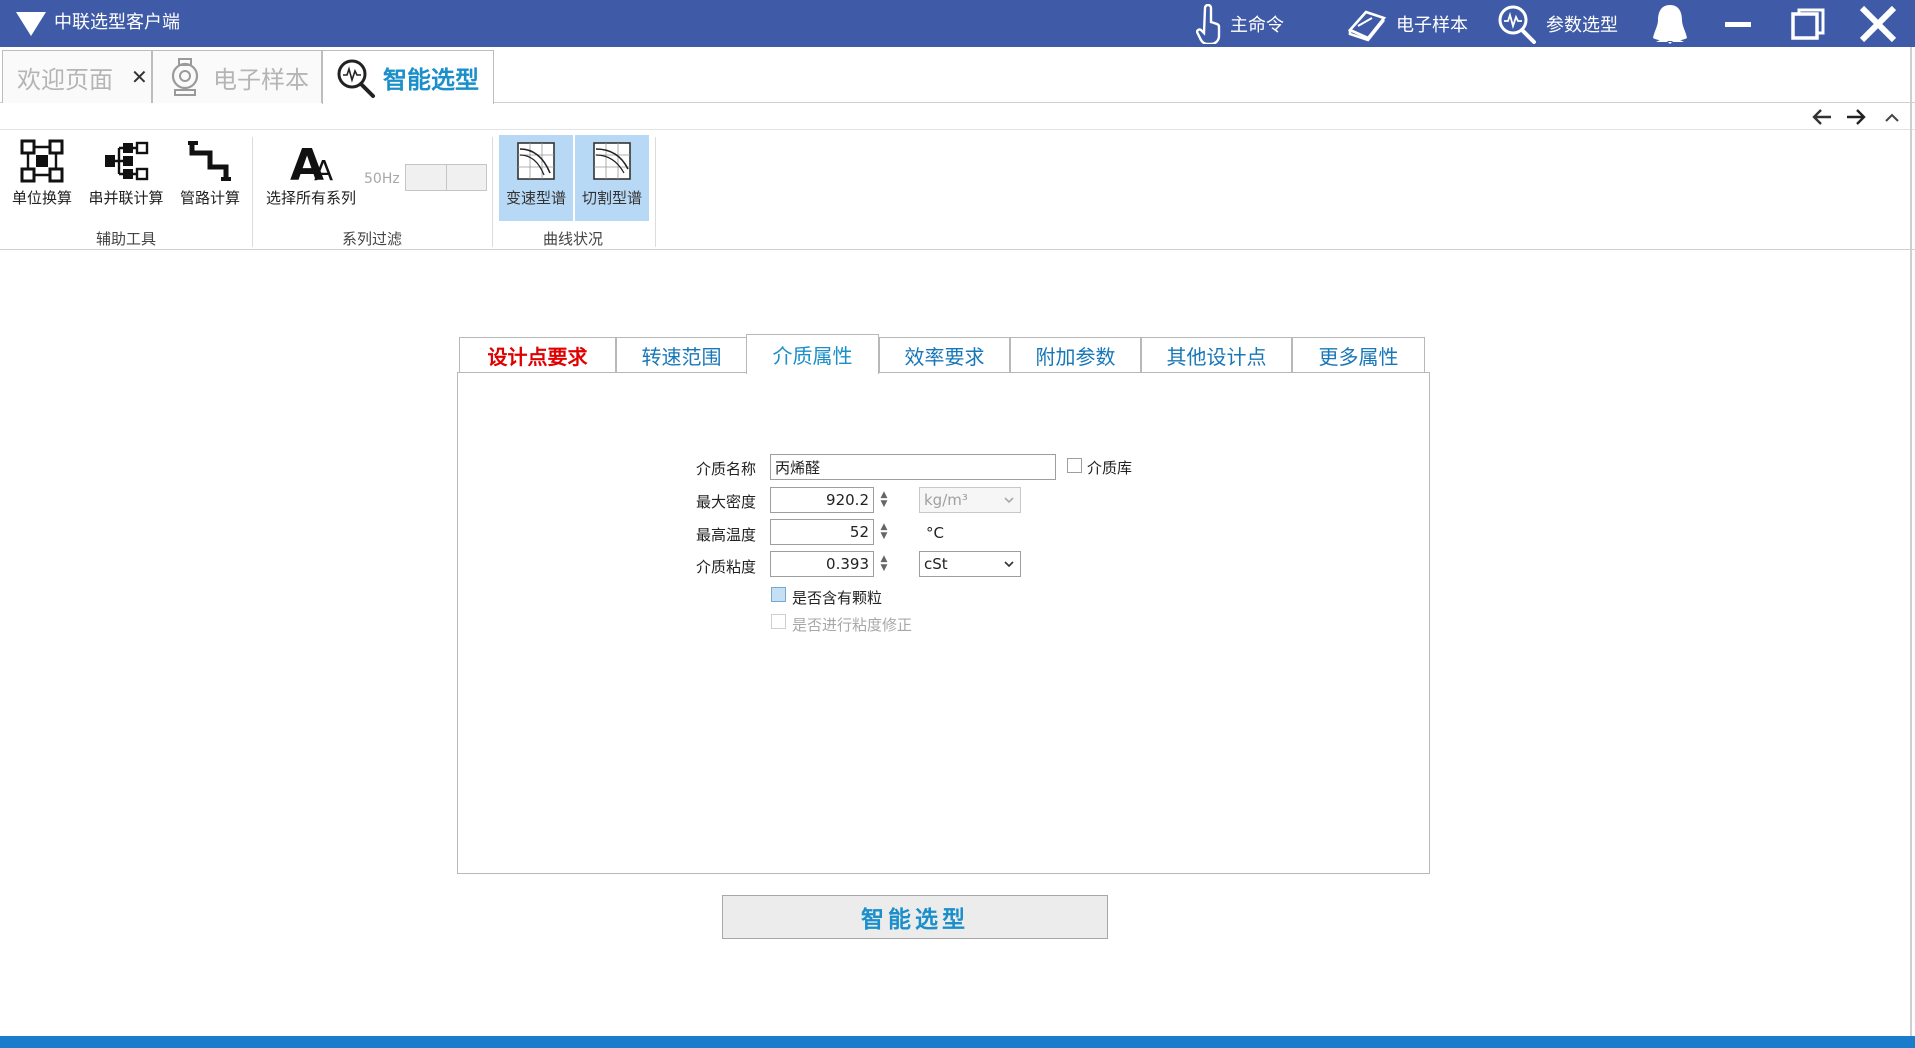  What do you see at coordinates (935, 533) in the screenshot?
I see `temperature-unit: °C` at bounding box center [935, 533].